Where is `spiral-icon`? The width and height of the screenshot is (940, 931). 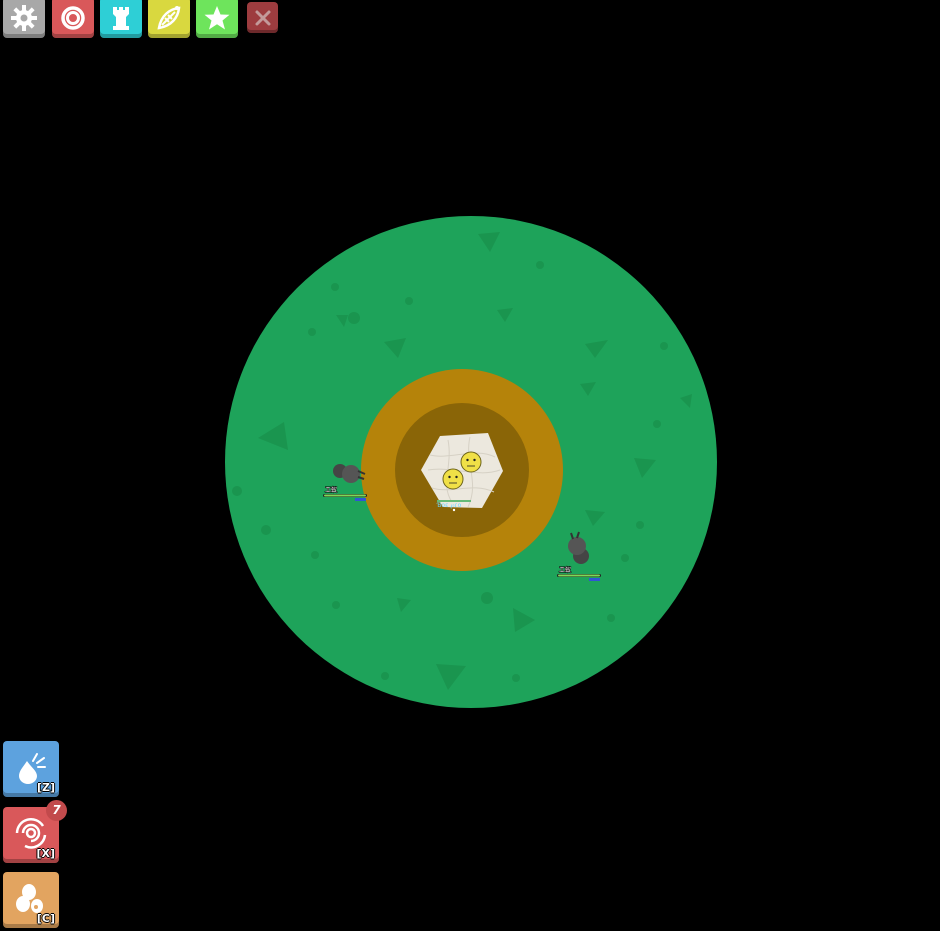
spiral-icon is located at coordinates (31, 833).